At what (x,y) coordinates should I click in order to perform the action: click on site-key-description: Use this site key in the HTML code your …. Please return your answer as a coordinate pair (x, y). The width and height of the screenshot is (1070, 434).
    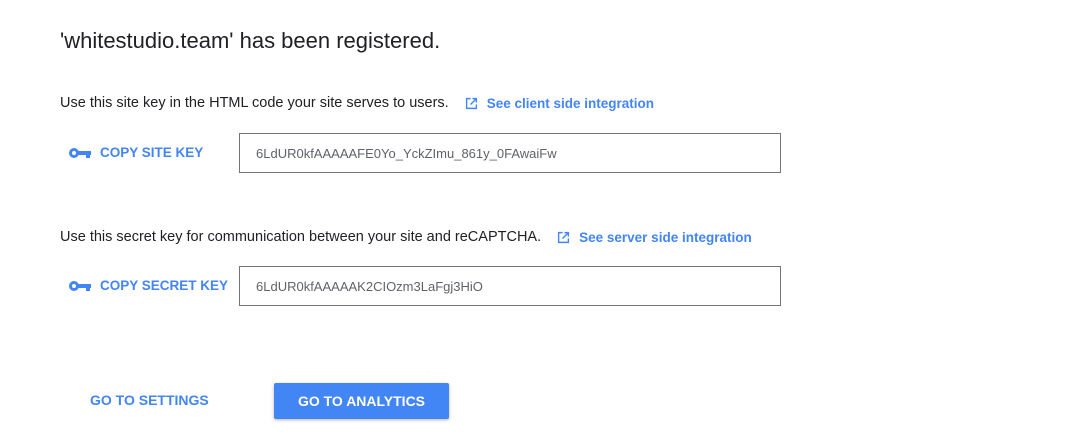
    Looking at the image, I should click on (254, 103).